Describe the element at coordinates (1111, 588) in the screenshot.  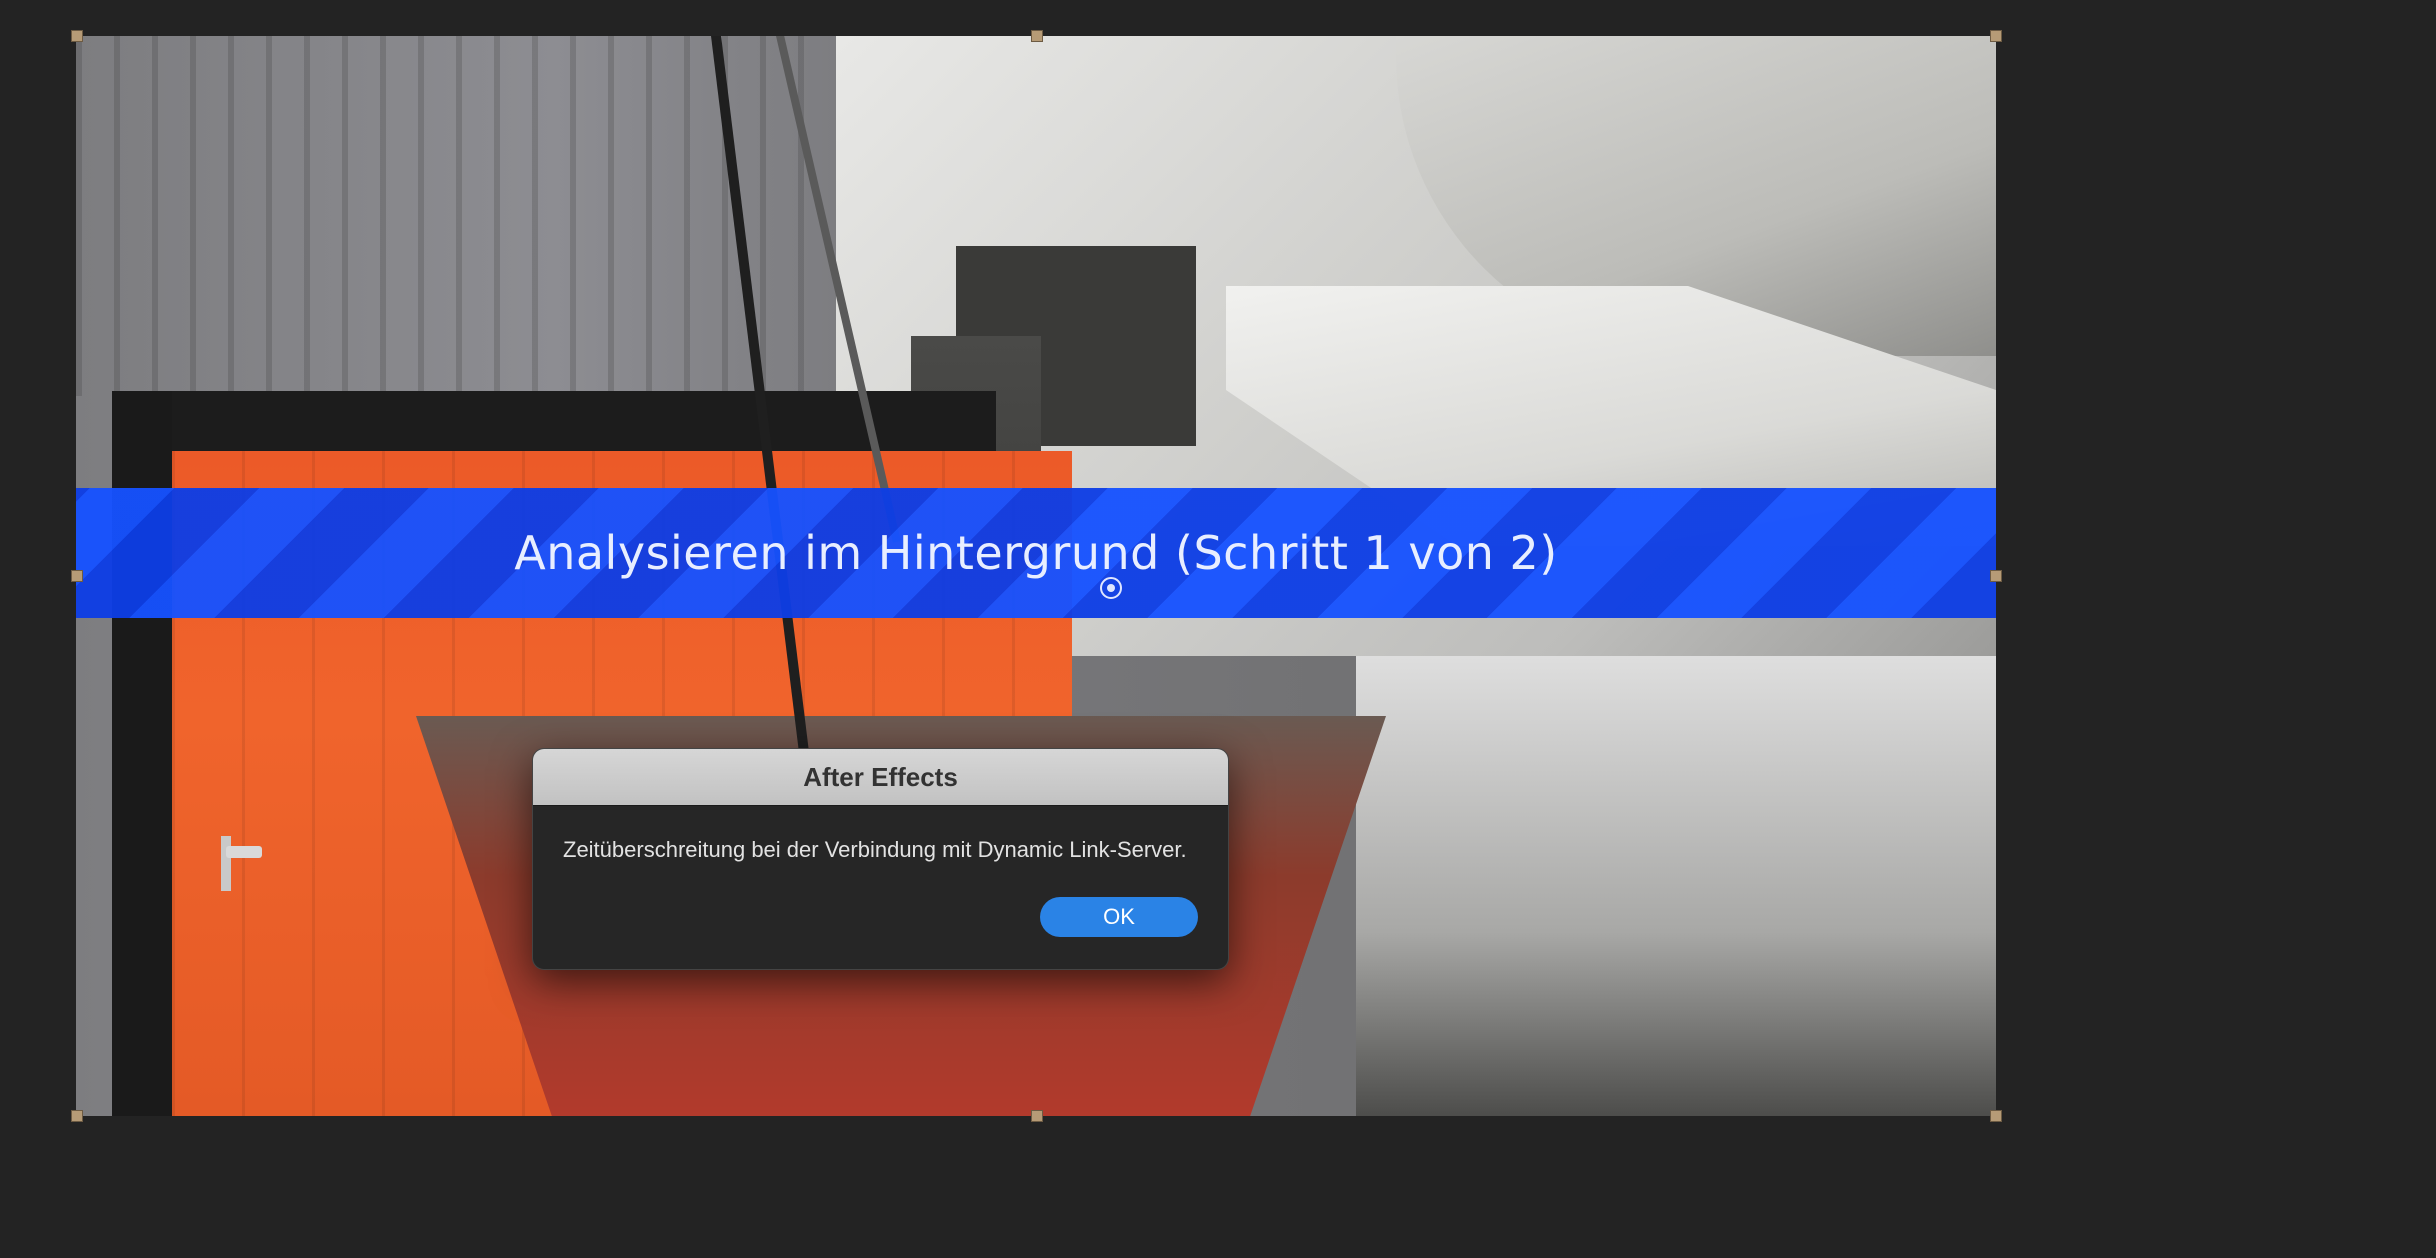
I see `anchor-point-icon` at that location.